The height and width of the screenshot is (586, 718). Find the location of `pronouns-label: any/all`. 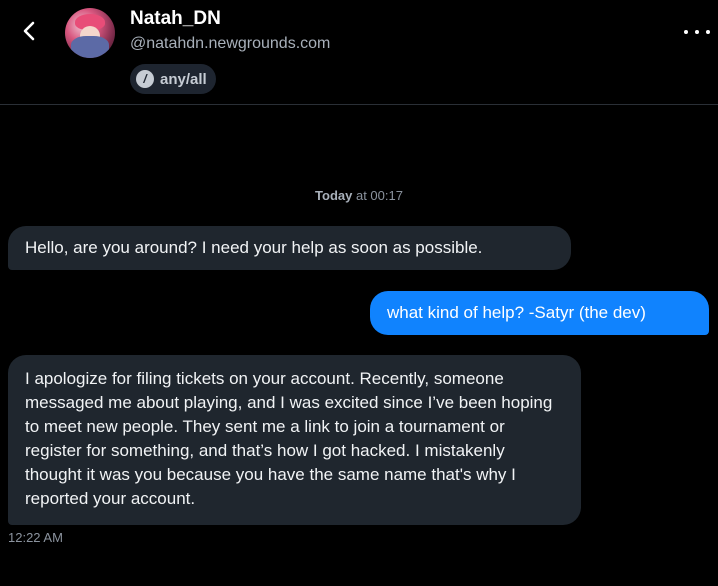

pronouns-label: any/all is located at coordinates (183, 79).